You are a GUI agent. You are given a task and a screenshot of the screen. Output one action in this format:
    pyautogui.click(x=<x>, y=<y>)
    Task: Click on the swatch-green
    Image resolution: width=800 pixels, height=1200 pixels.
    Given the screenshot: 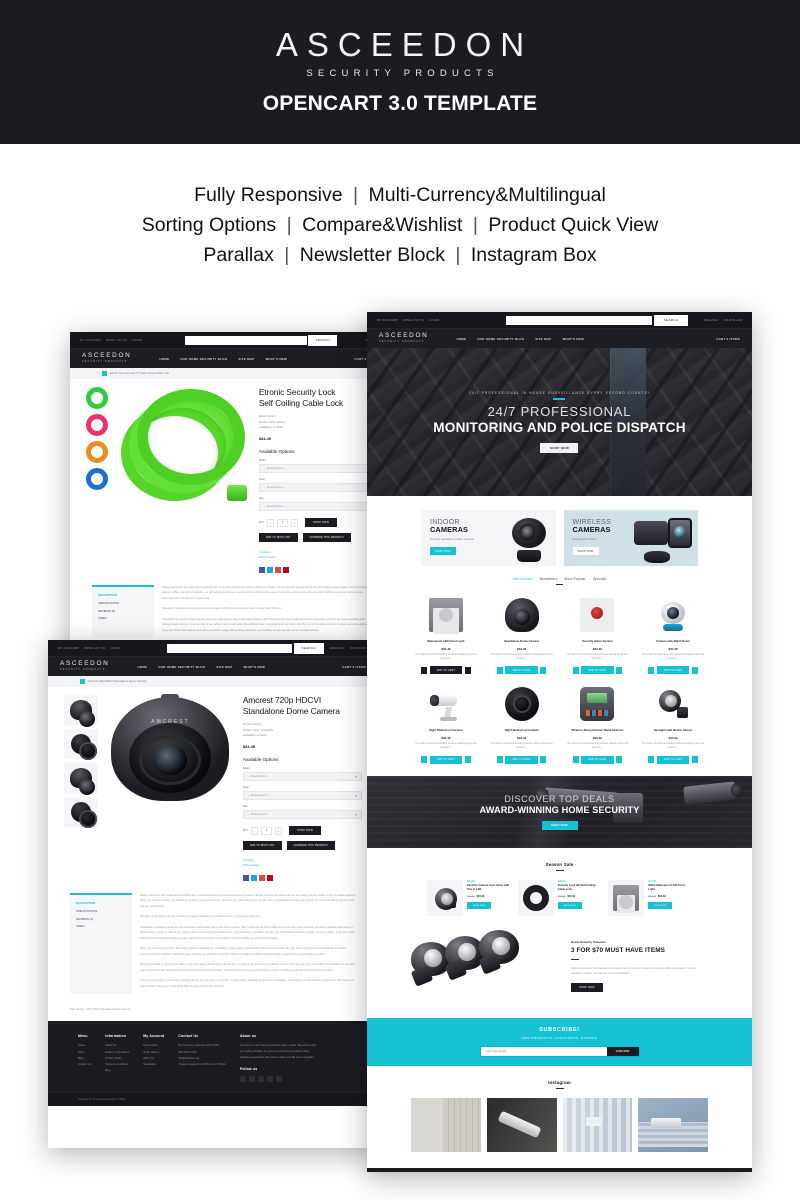 What is the action you would take?
    pyautogui.click(x=97, y=398)
    